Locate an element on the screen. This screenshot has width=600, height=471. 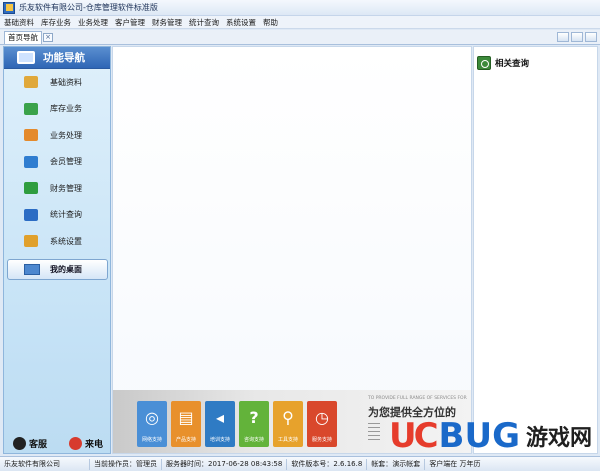
tab-prev-icon is located at coordinates (577, 37).